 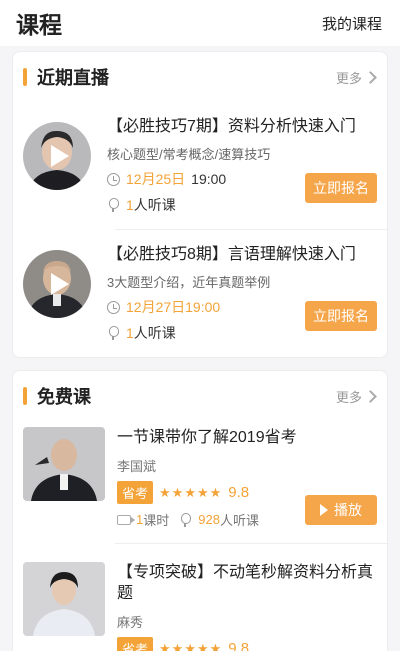 I want to click on live-course-title: 【必胜技巧7期】资料分析快速入门, so click(x=231, y=126).